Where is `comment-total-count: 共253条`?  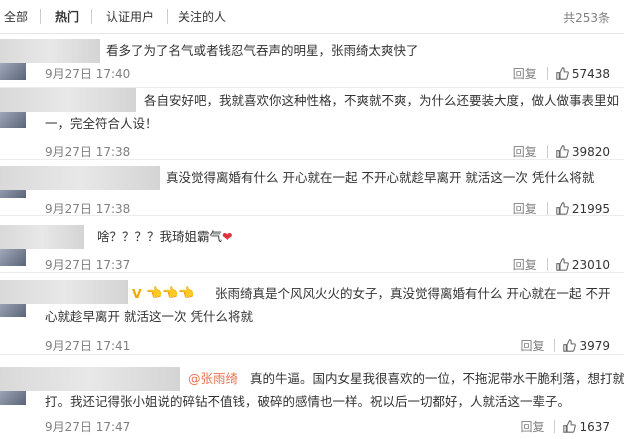 comment-total-count: 共253条 is located at coordinates (586, 18).